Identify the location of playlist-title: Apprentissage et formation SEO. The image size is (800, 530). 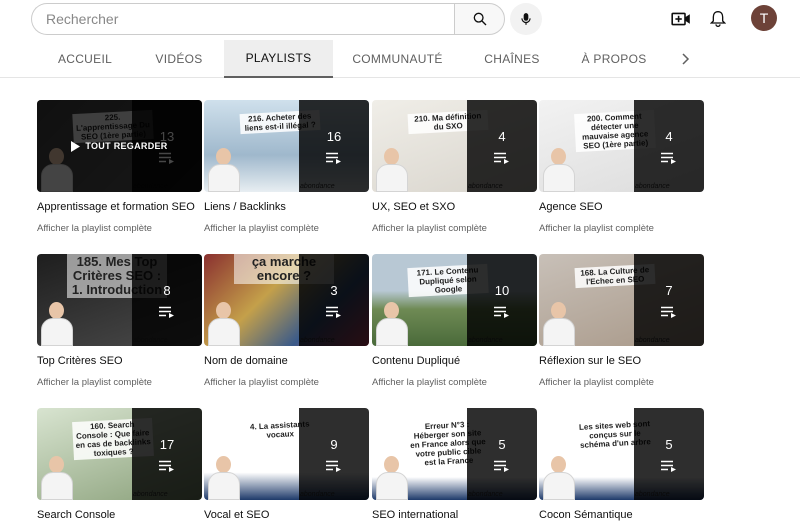
(119, 207).